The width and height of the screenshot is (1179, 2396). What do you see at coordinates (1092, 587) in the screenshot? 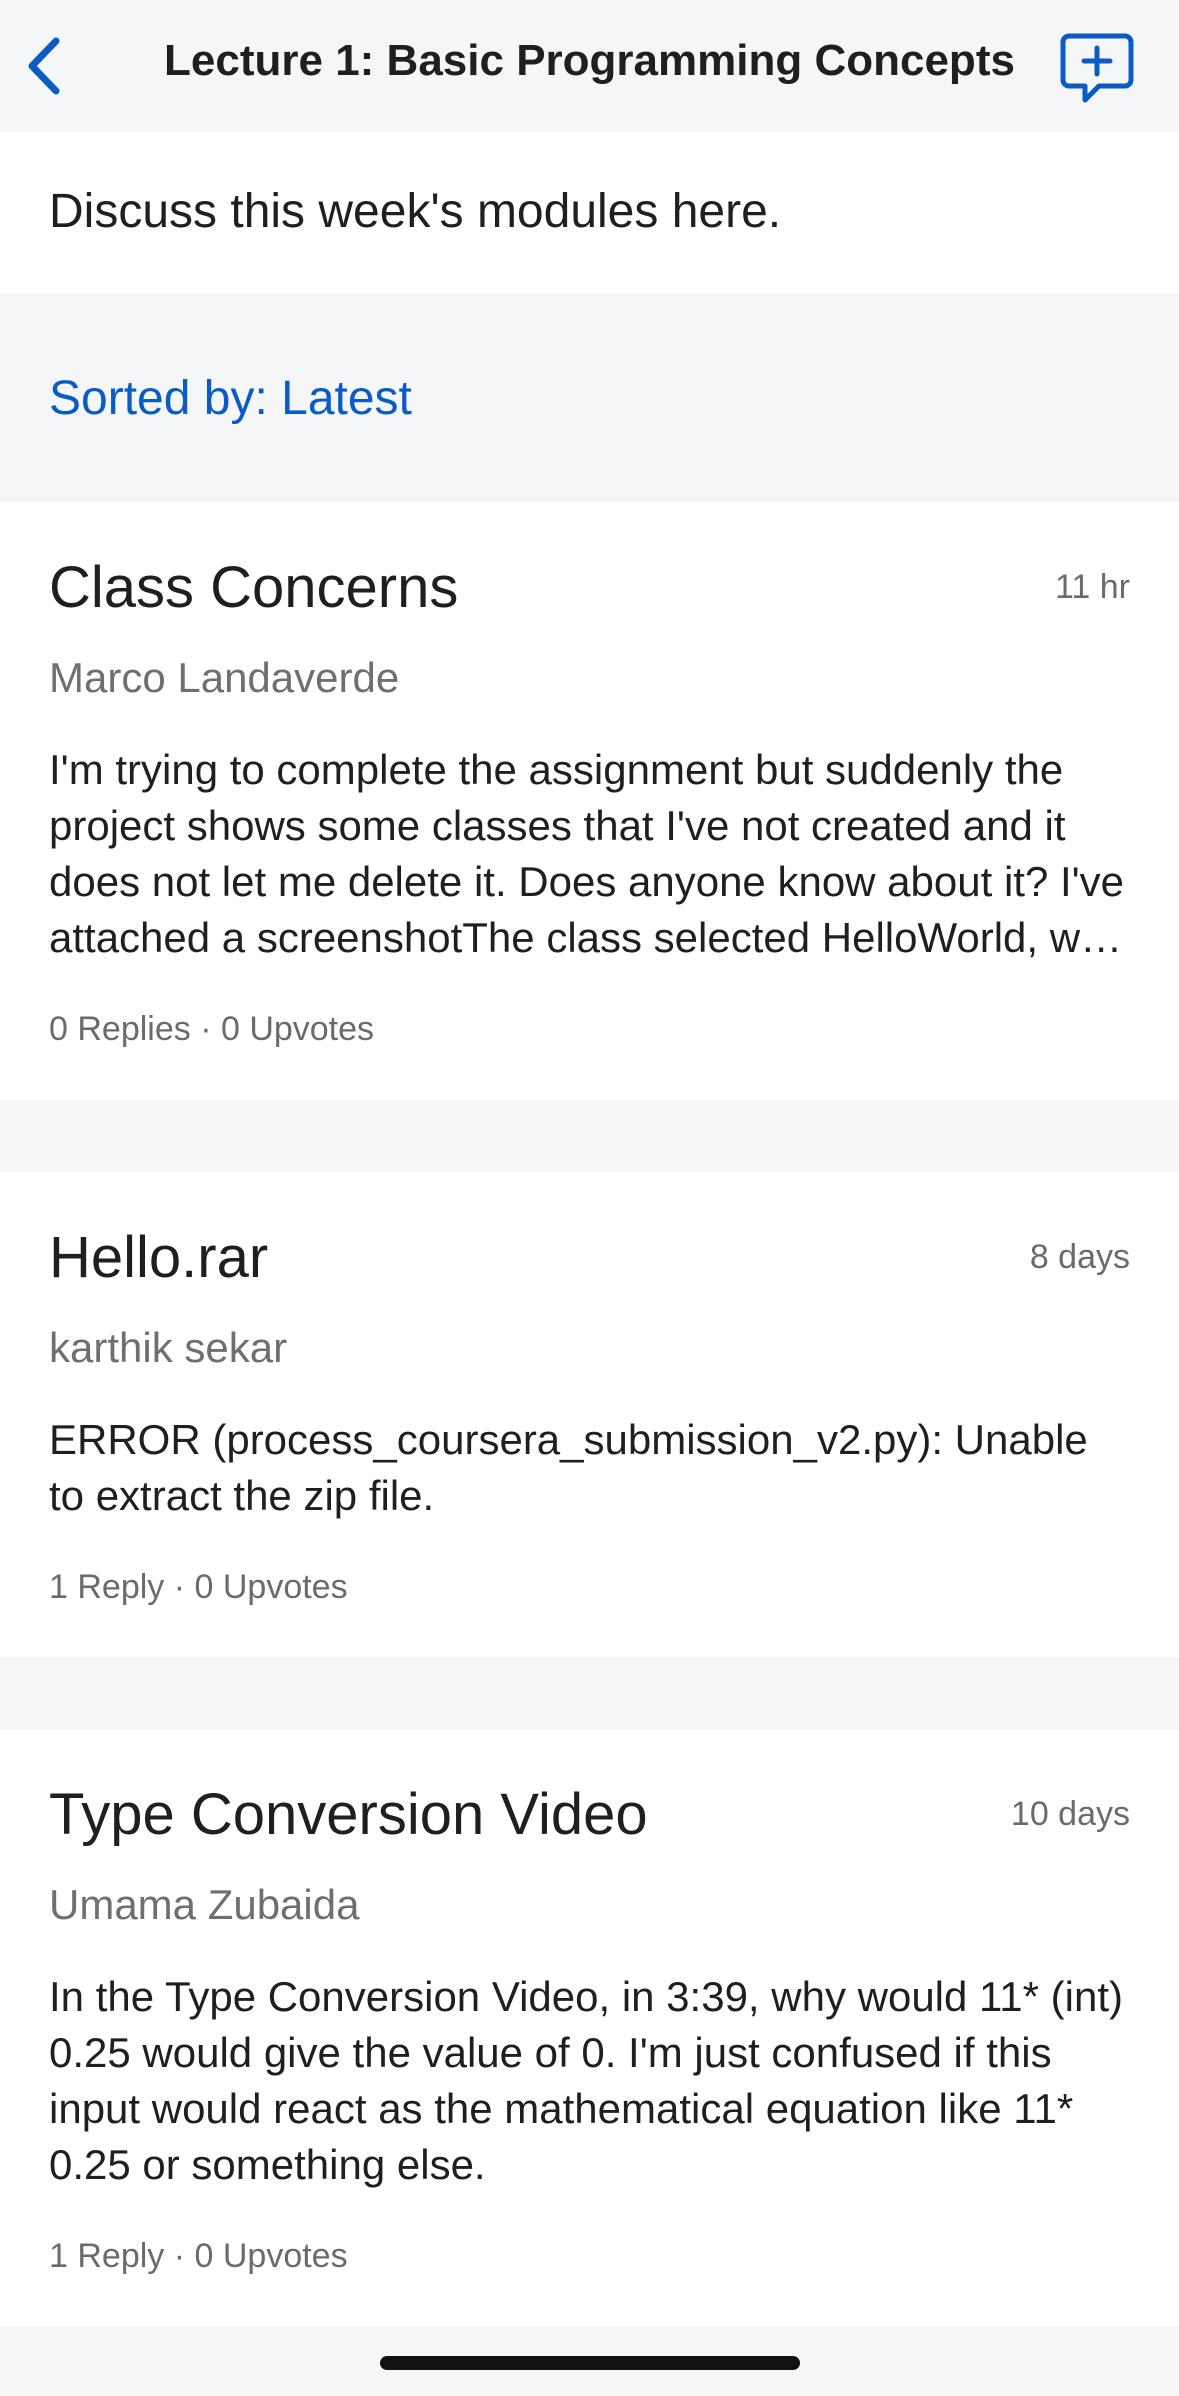
I see `thread-time: 11 hr` at bounding box center [1092, 587].